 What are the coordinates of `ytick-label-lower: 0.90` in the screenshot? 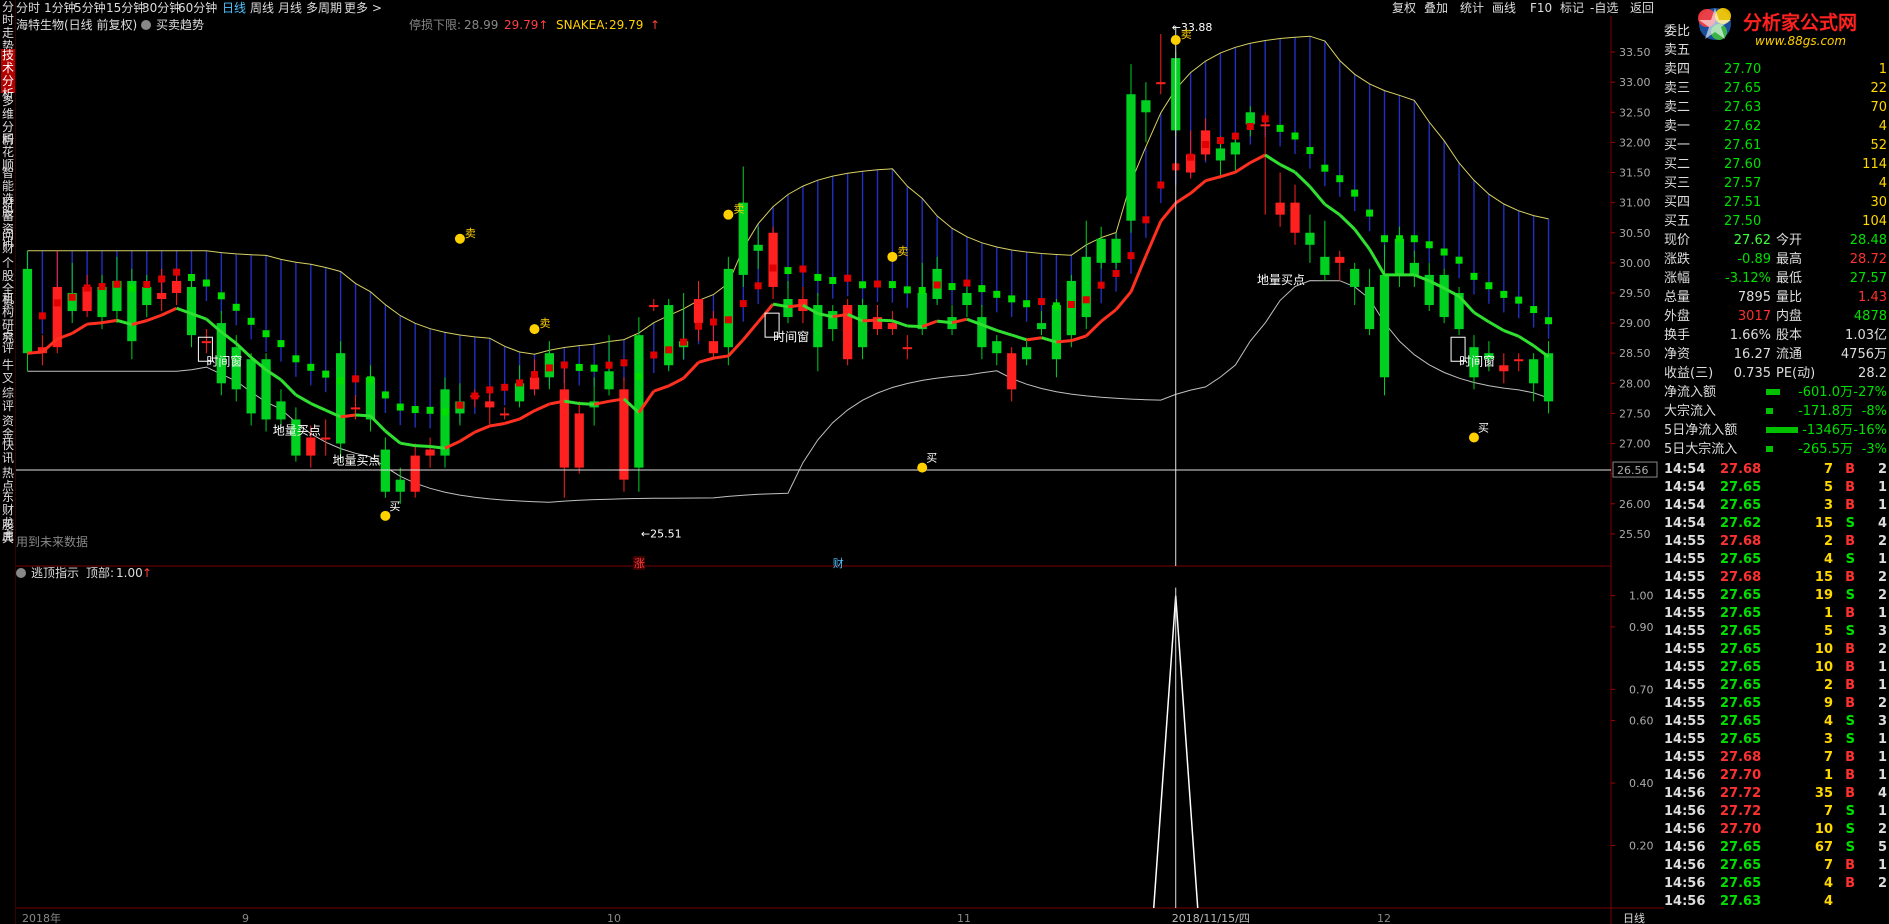 It's located at (1641, 627).